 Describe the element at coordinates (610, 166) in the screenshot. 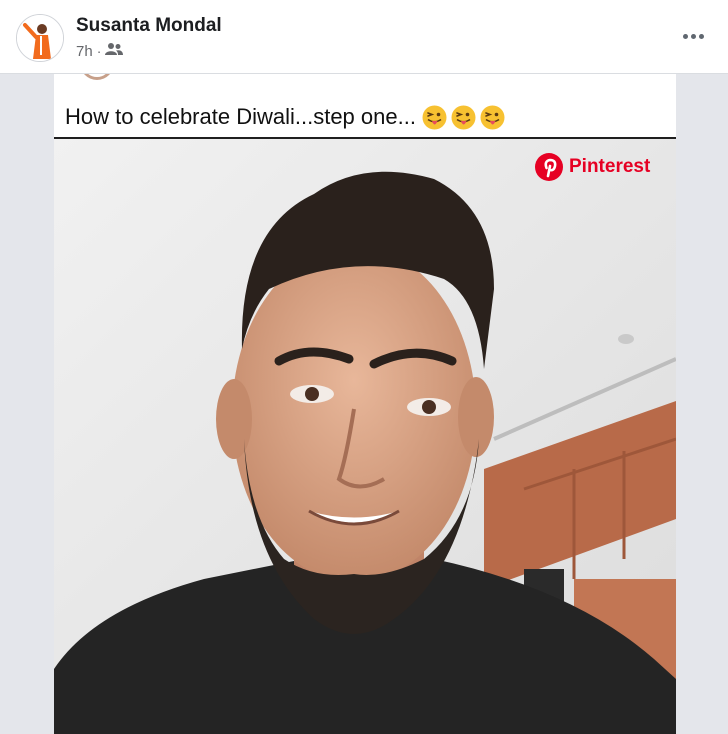

I see `watermark-text: Pinterest` at that location.